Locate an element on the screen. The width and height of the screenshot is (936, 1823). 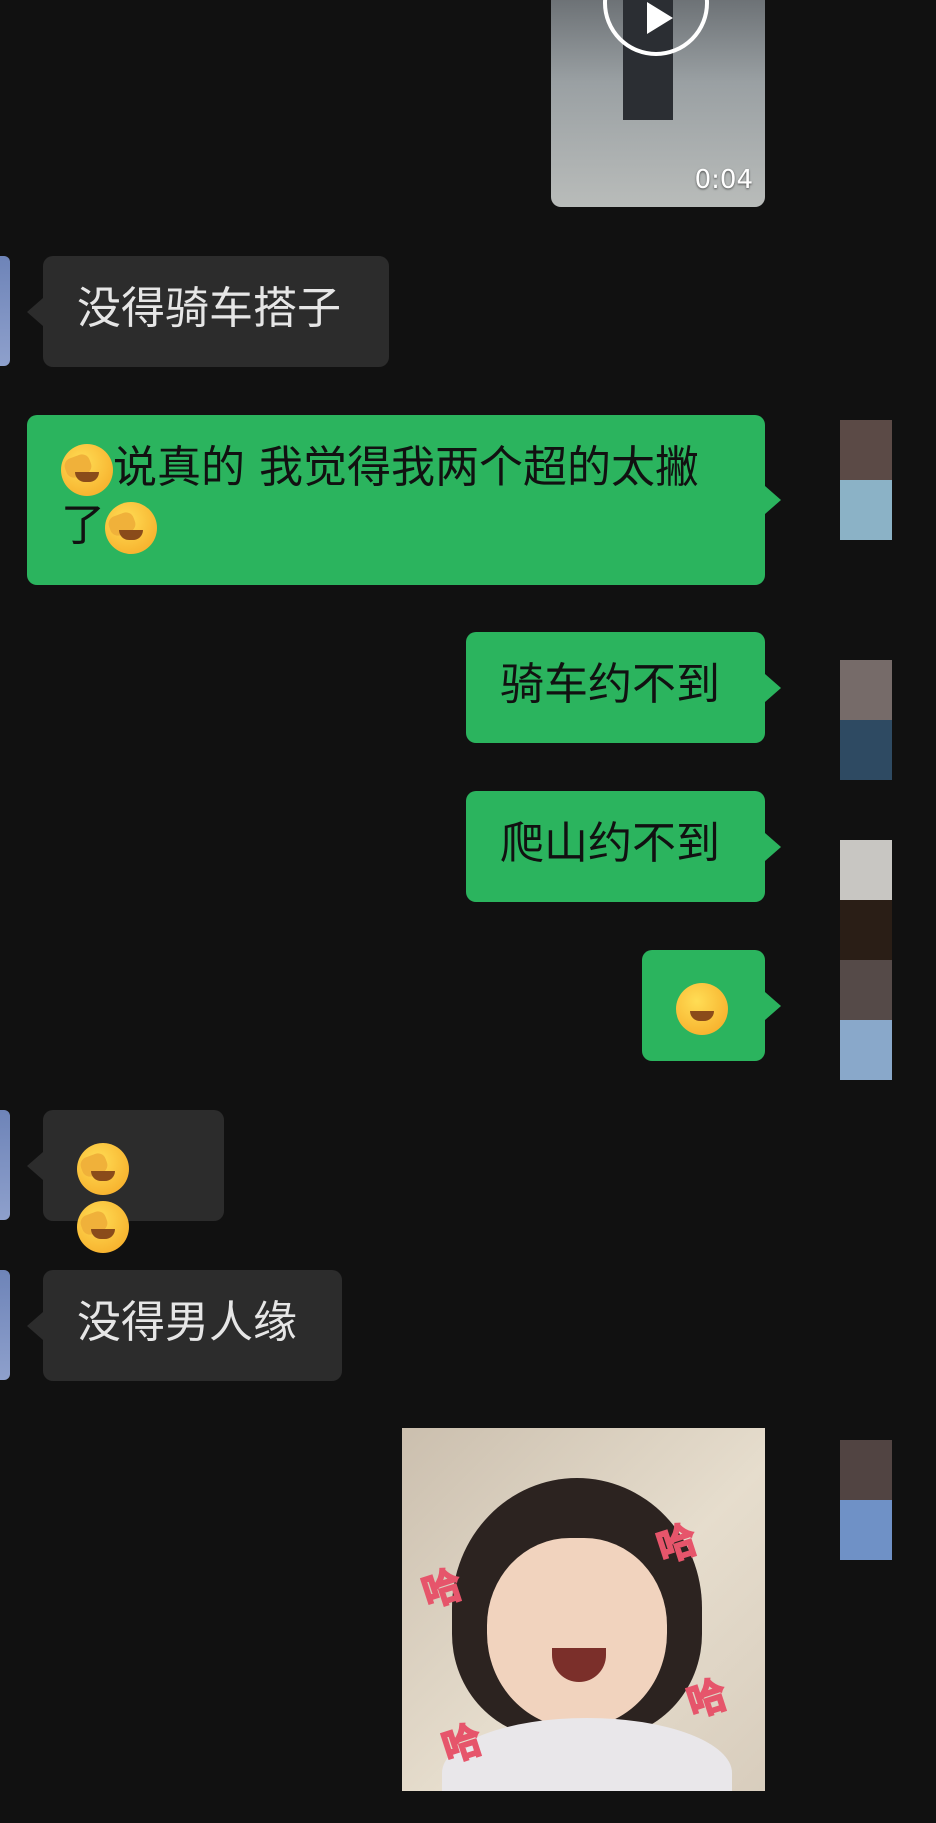
sticker-face is located at coordinates (577, 1633).